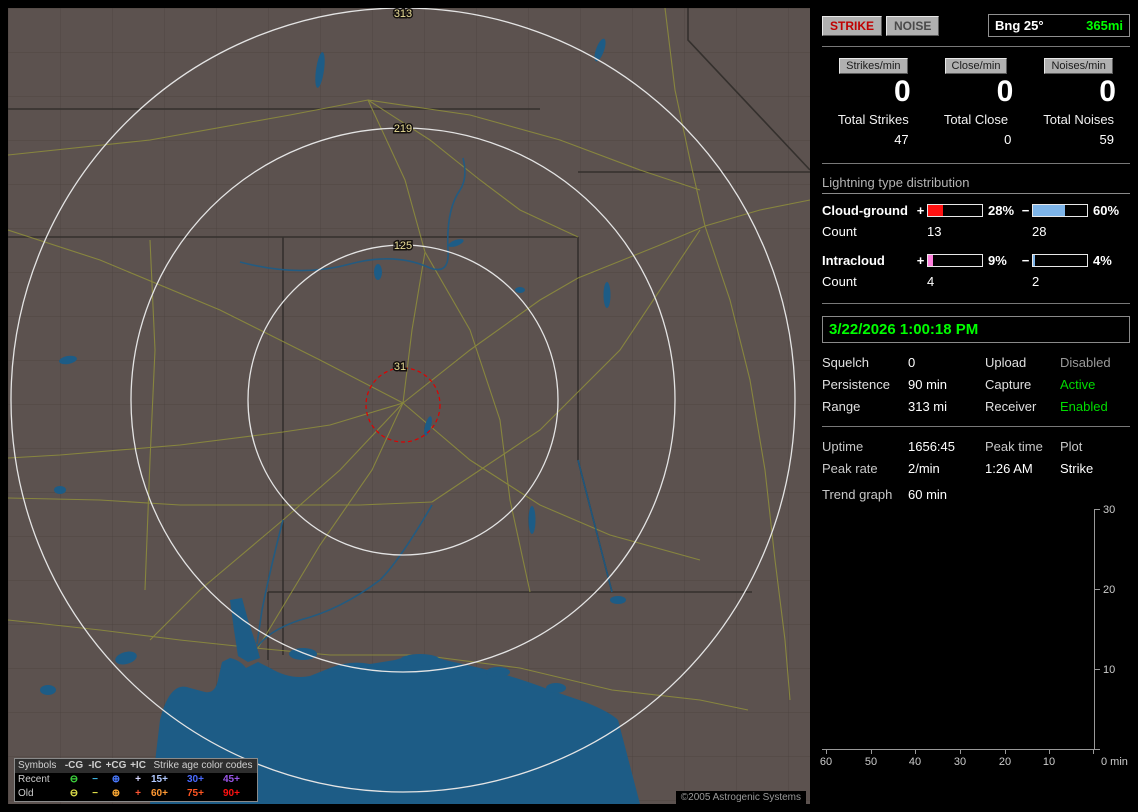  I want to click on ic-minus-count: 2, so click(1036, 281).